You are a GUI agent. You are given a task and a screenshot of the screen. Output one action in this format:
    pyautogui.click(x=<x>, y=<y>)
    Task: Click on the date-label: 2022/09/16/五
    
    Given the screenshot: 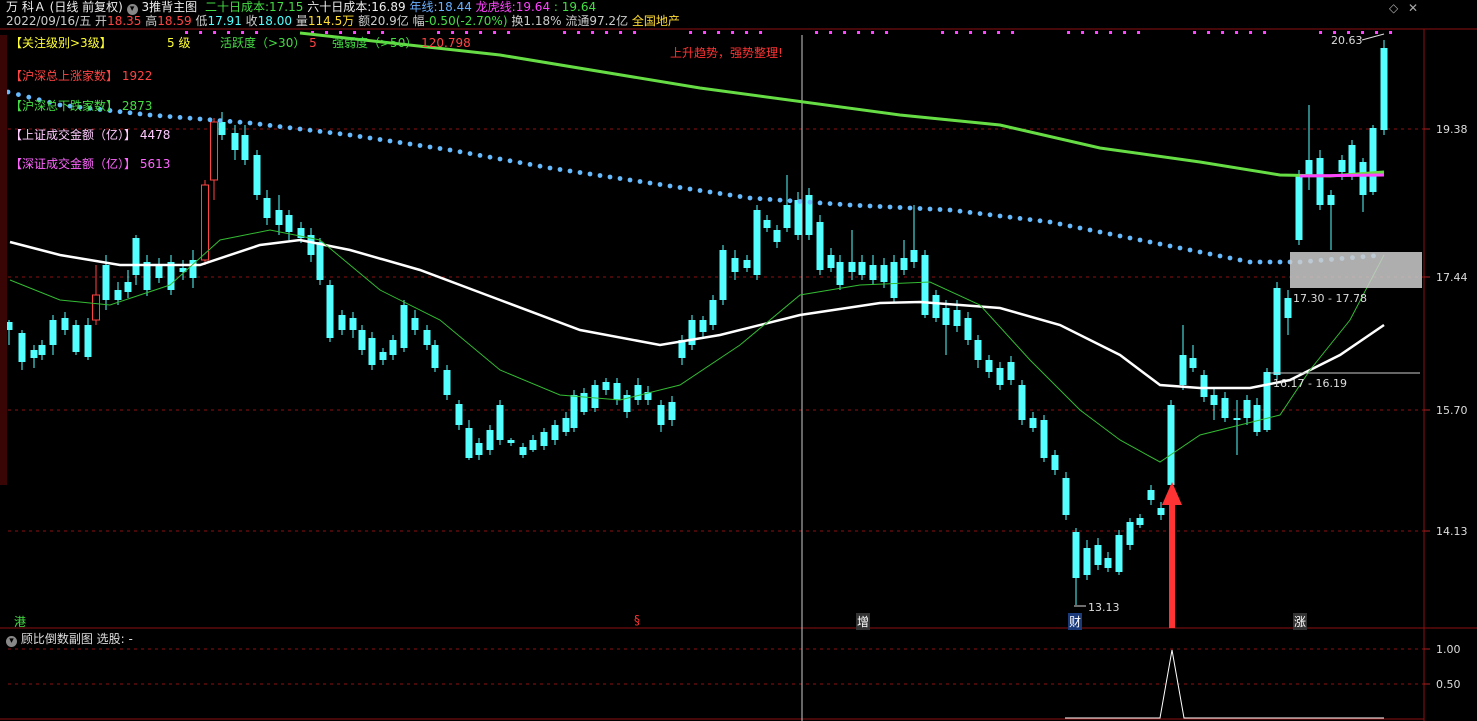 What is the action you would take?
    pyautogui.click(x=49, y=21)
    